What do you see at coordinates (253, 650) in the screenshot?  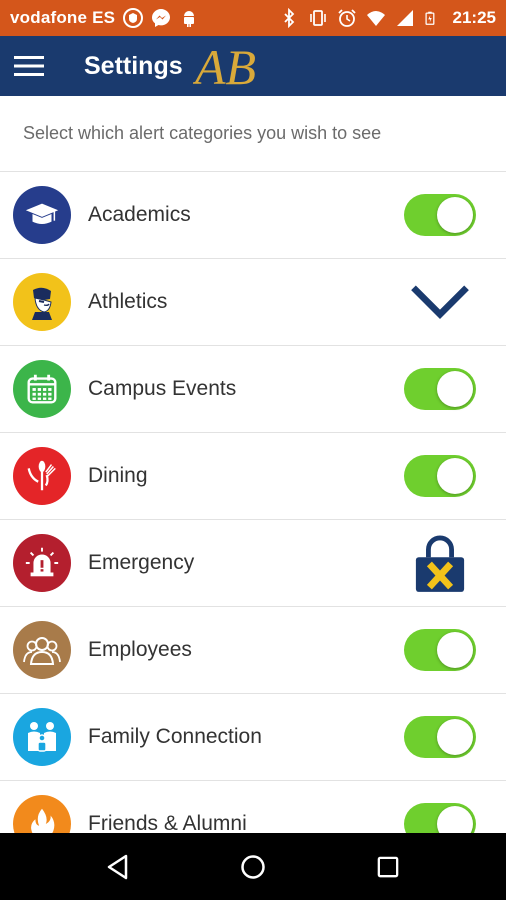 I see `list-item: Employees` at bounding box center [253, 650].